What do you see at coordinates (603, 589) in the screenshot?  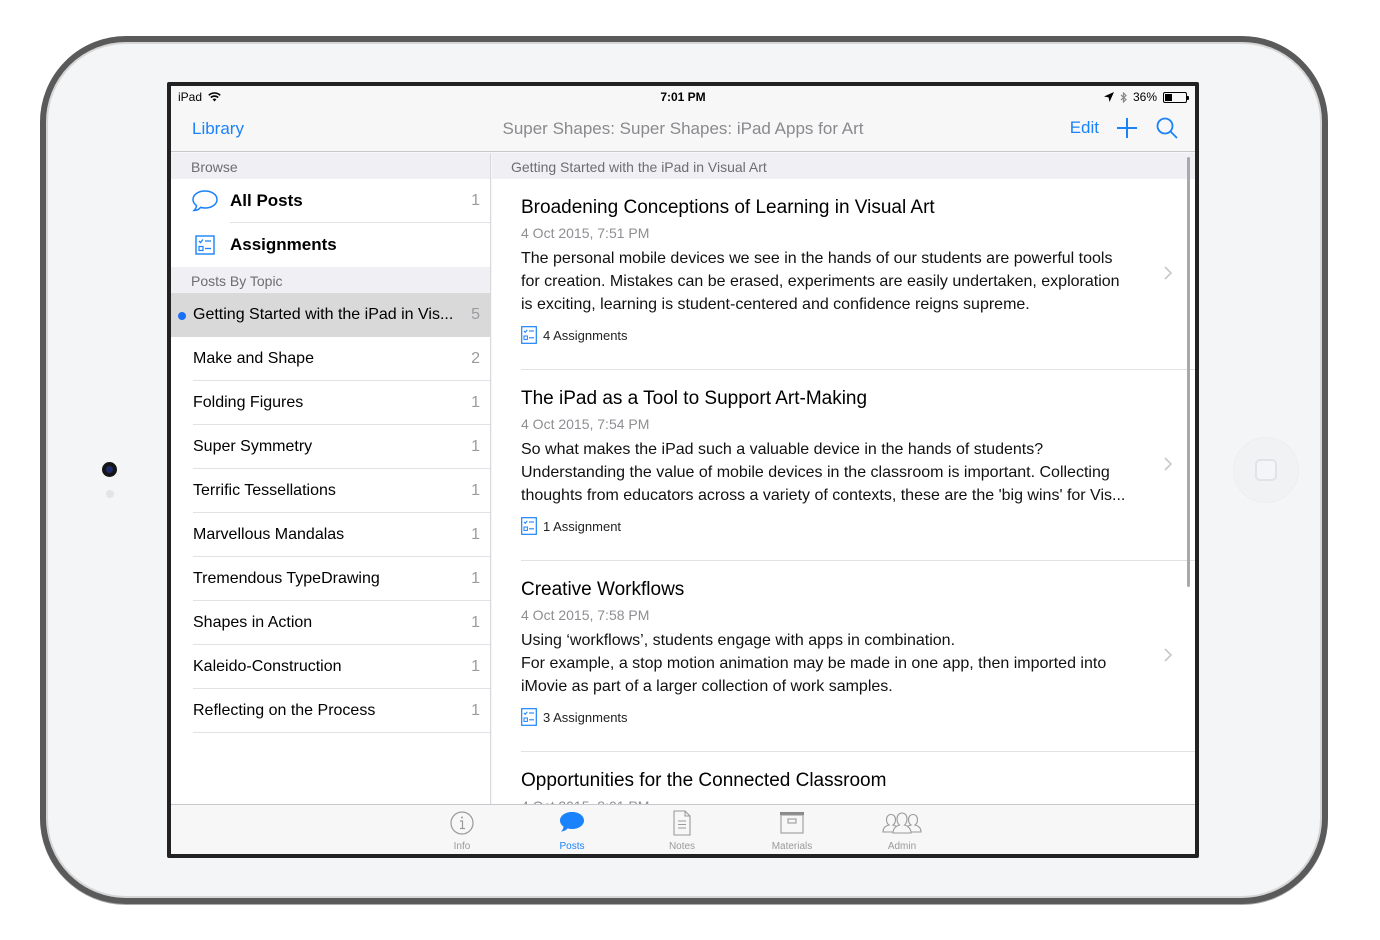 I see `post-title: Creative Workflows` at bounding box center [603, 589].